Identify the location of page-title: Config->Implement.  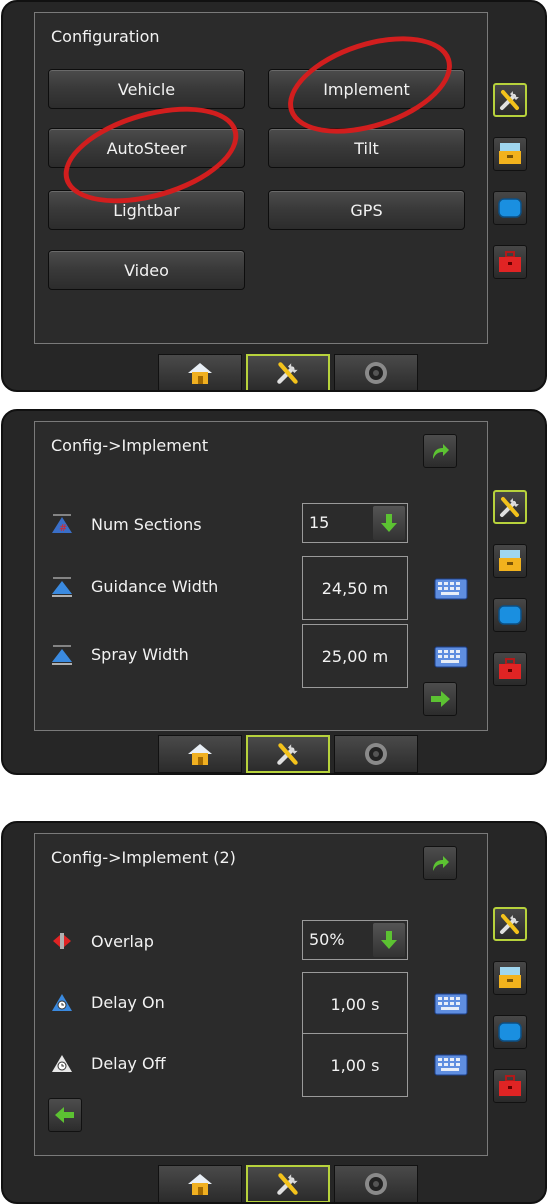
(130, 445).